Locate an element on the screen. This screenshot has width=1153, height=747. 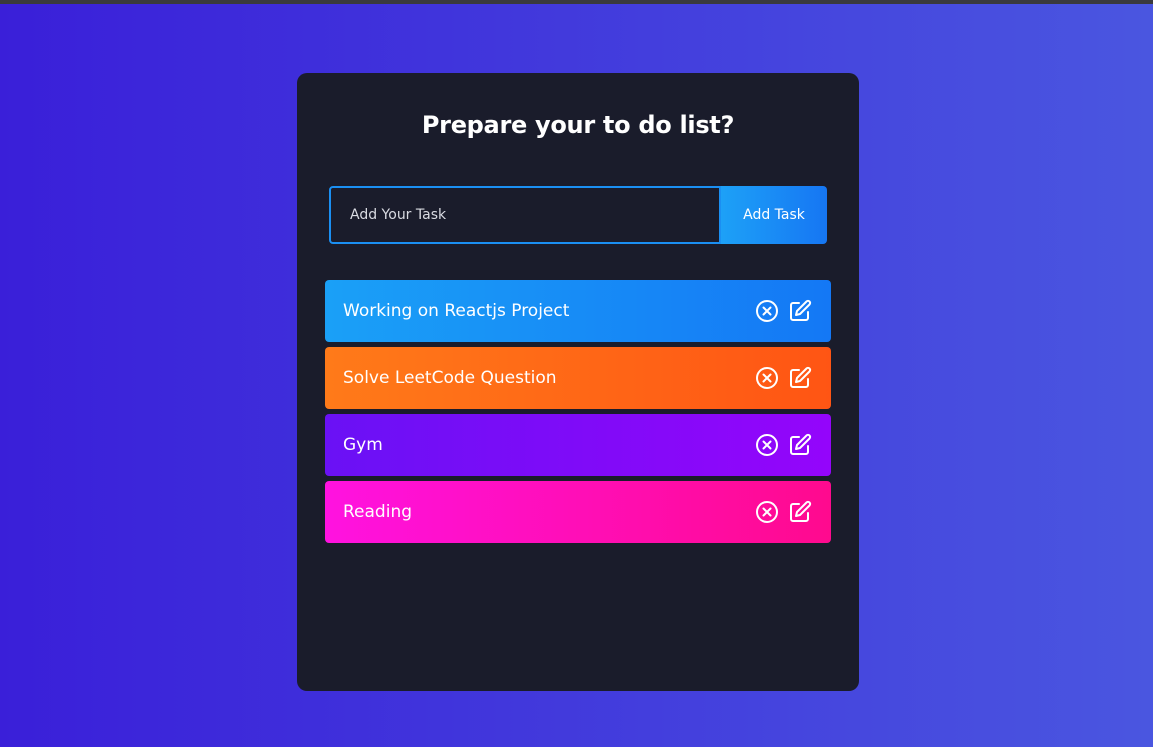
task-text: Working on Reactjs Project is located at coordinates (456, 311).